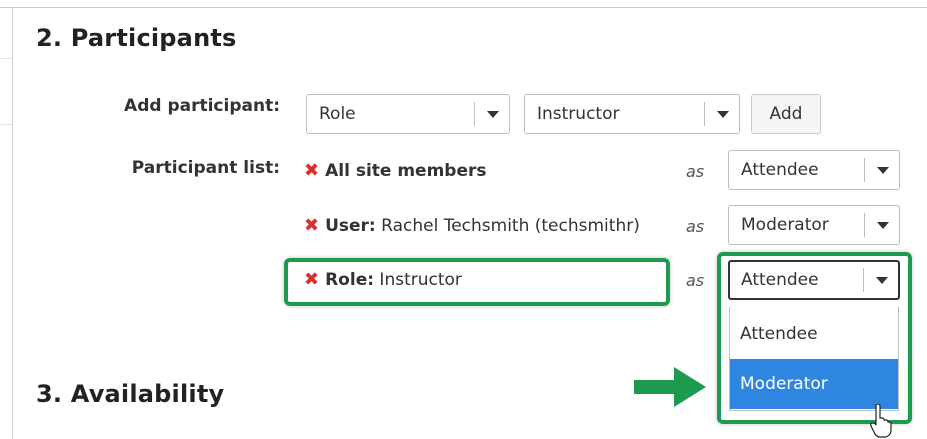 This screenshot has width=927, height=439. I want to click on participant-role-select-1: Attendee, so click(814, 170).